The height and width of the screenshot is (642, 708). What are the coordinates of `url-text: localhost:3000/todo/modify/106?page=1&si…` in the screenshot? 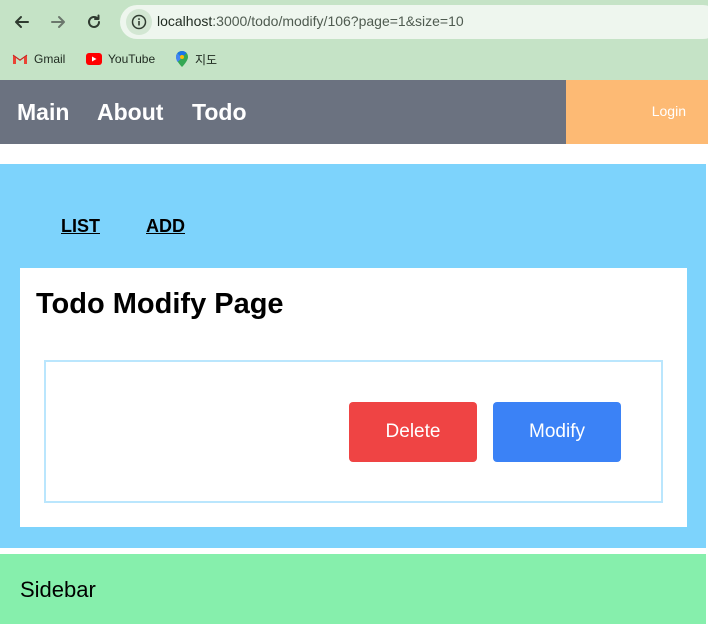 It's located at (310, 21).